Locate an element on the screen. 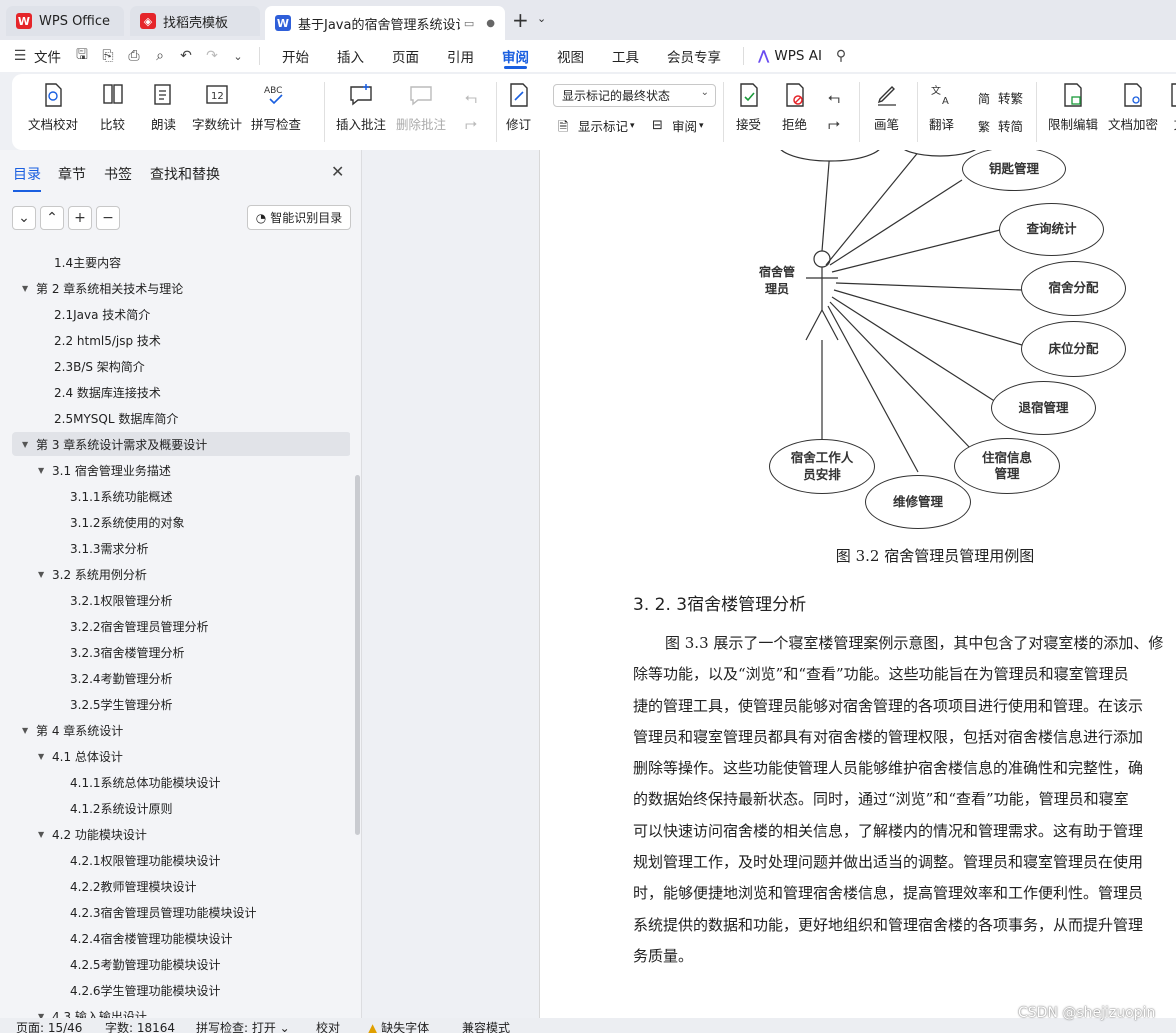  toc-item: 3.1.1系统功能概述 is located at coordinates (181, 496).